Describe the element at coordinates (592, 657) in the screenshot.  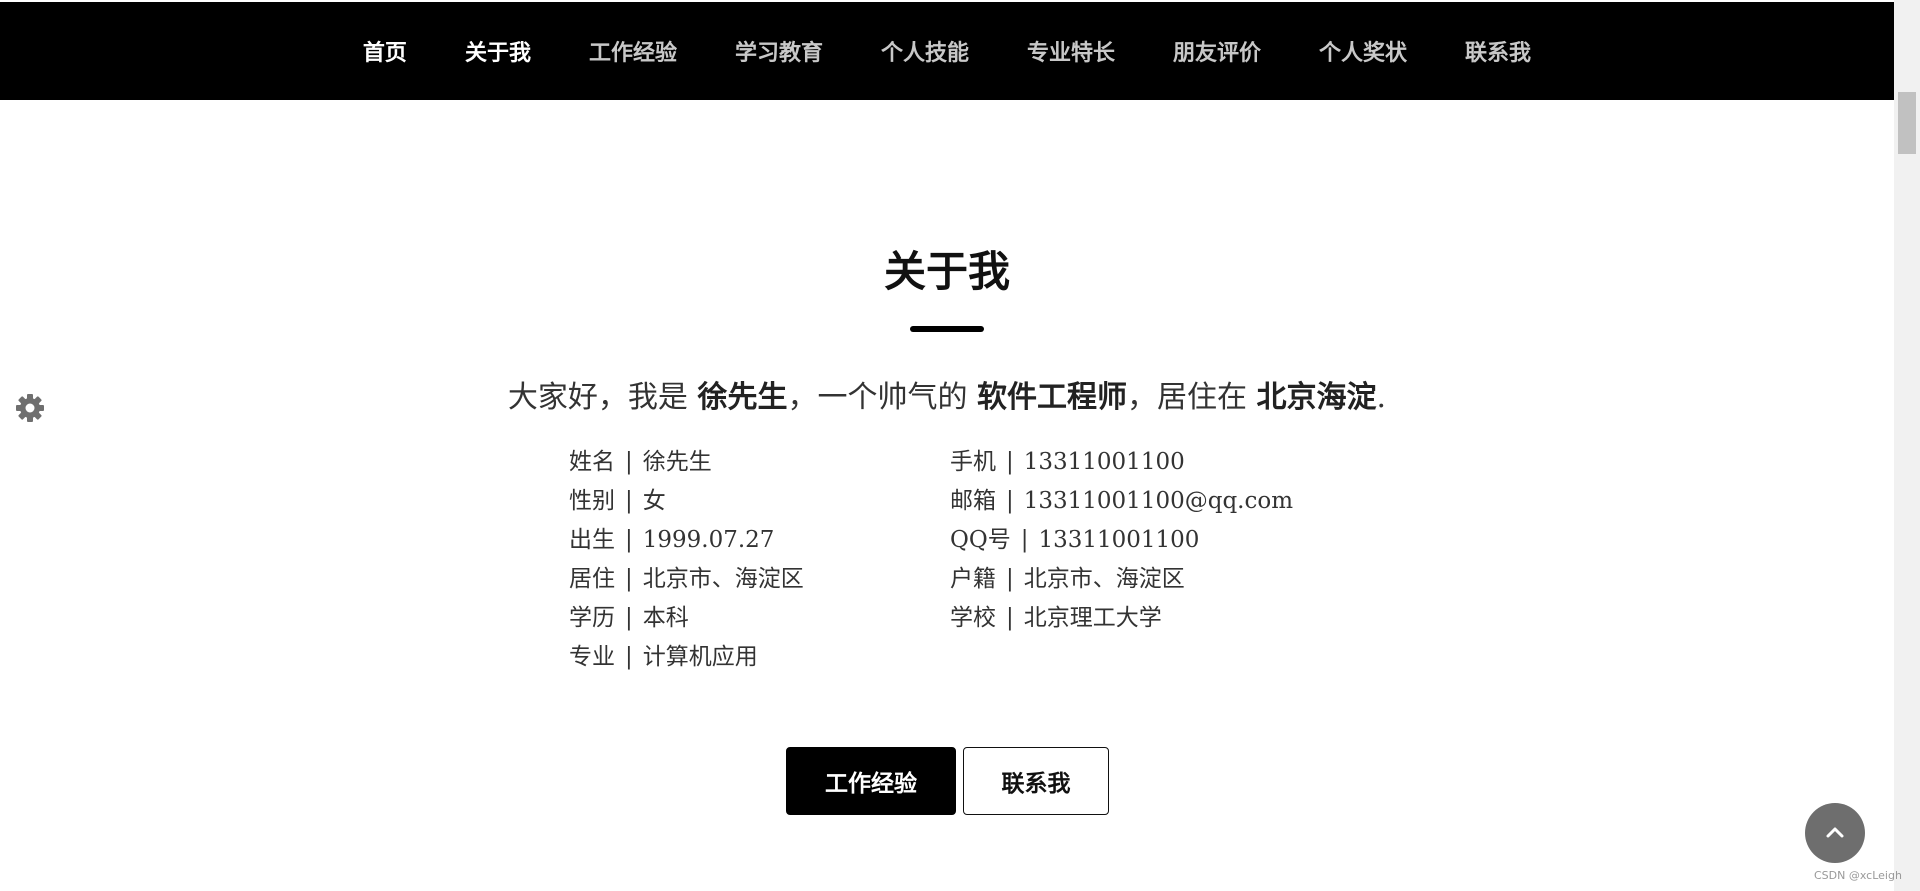
I see `info-label: 专业` at that location.